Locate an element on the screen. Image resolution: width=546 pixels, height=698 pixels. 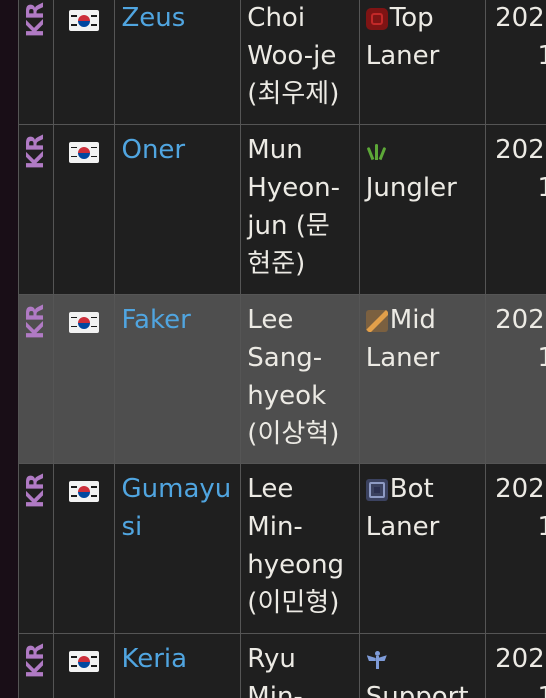
bot-lane-icon is located at coordinates (376, 490).